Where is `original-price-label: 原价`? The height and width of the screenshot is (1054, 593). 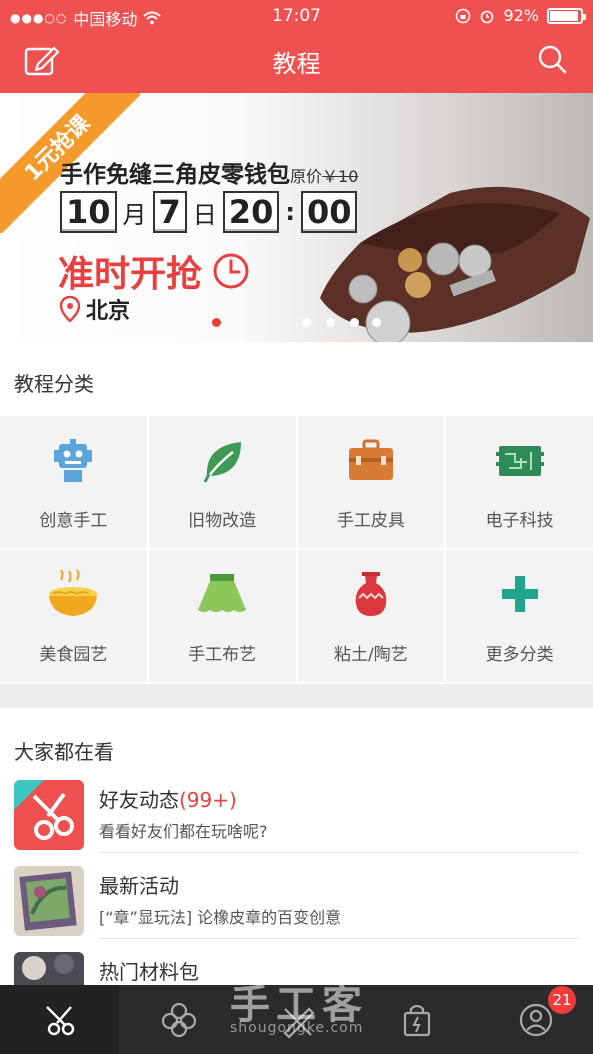 original-price-label: 原价 is located at coordinates (306, 176).